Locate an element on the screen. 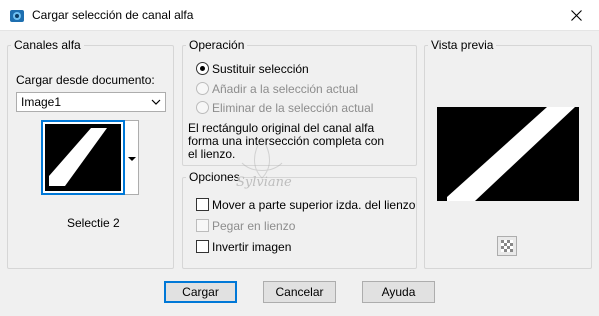 The image size is (599, 316). help-button: Ayuda is located at coordinates (398, 292).